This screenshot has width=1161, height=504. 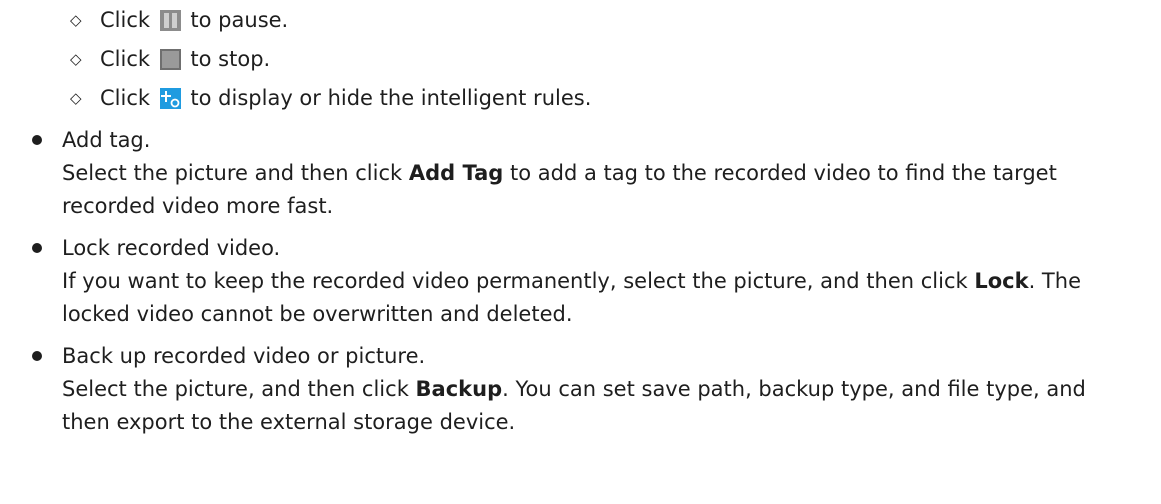 I want to click on sub-item-suffix: to stop., so click(x=230, y=59).